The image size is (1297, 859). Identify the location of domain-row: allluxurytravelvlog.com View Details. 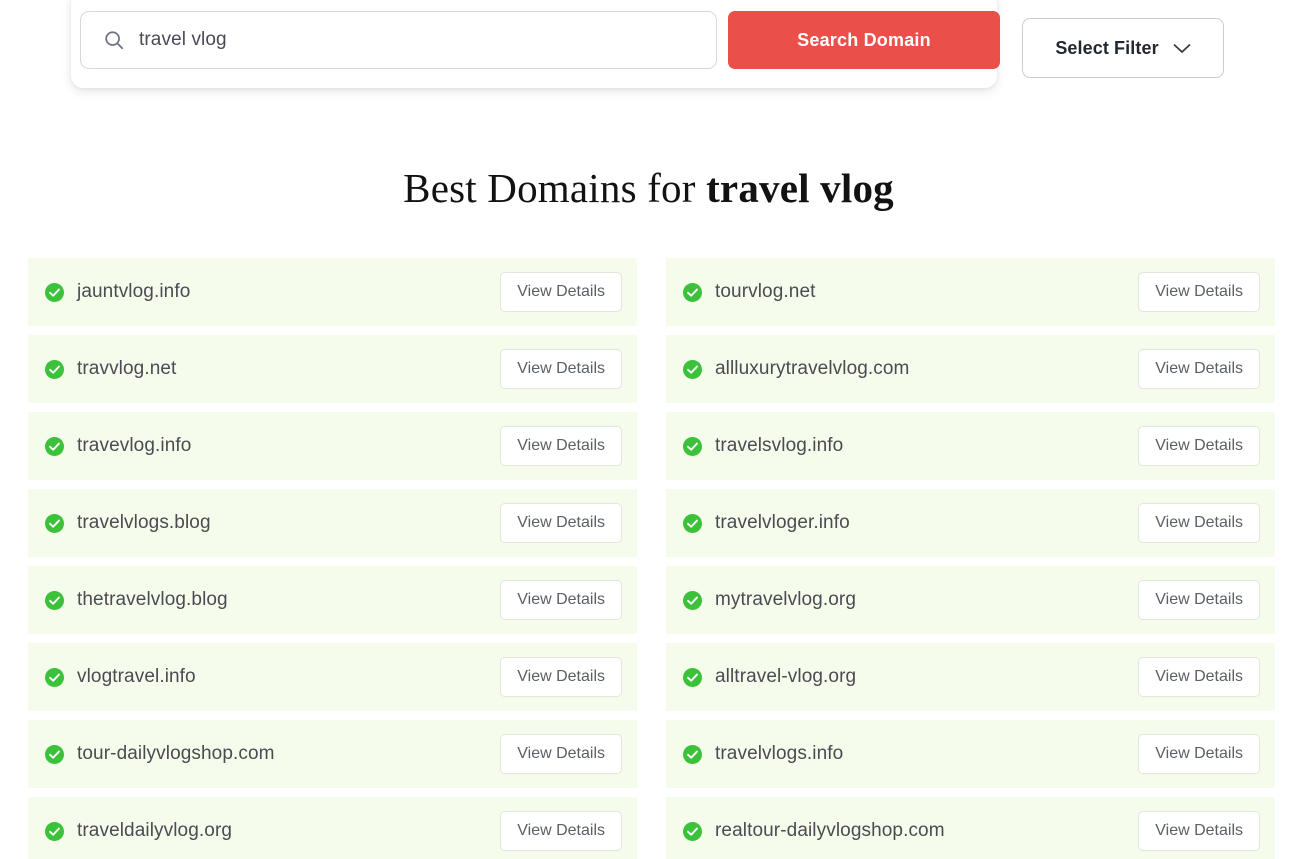
(970, 369).